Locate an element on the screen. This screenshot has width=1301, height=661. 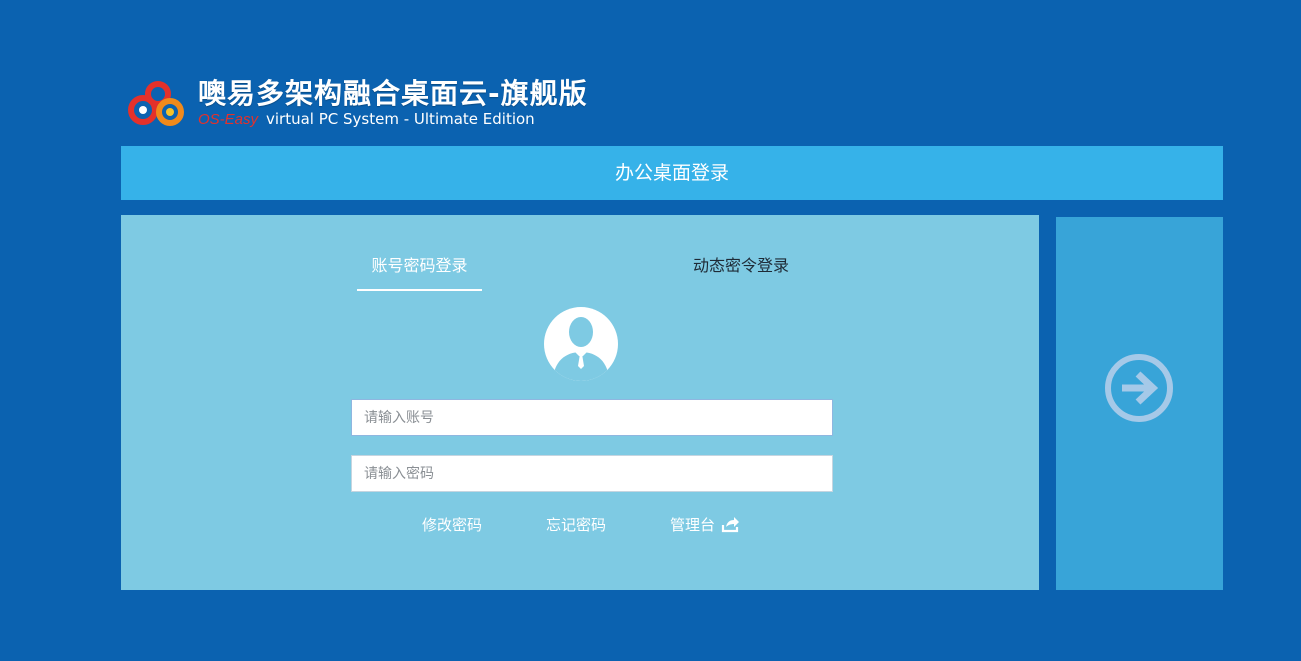
banner-title: 办公桌面登录 is located at coordinates (671, 173).